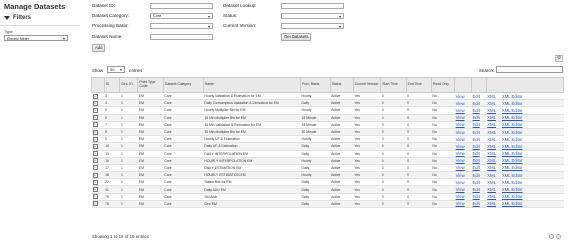 This screenshot has height=243, width=569. What do you see at coordinates (393, 85) in the screenshot?
I see `column-header: Start Time` at bounding box center [393, 85].